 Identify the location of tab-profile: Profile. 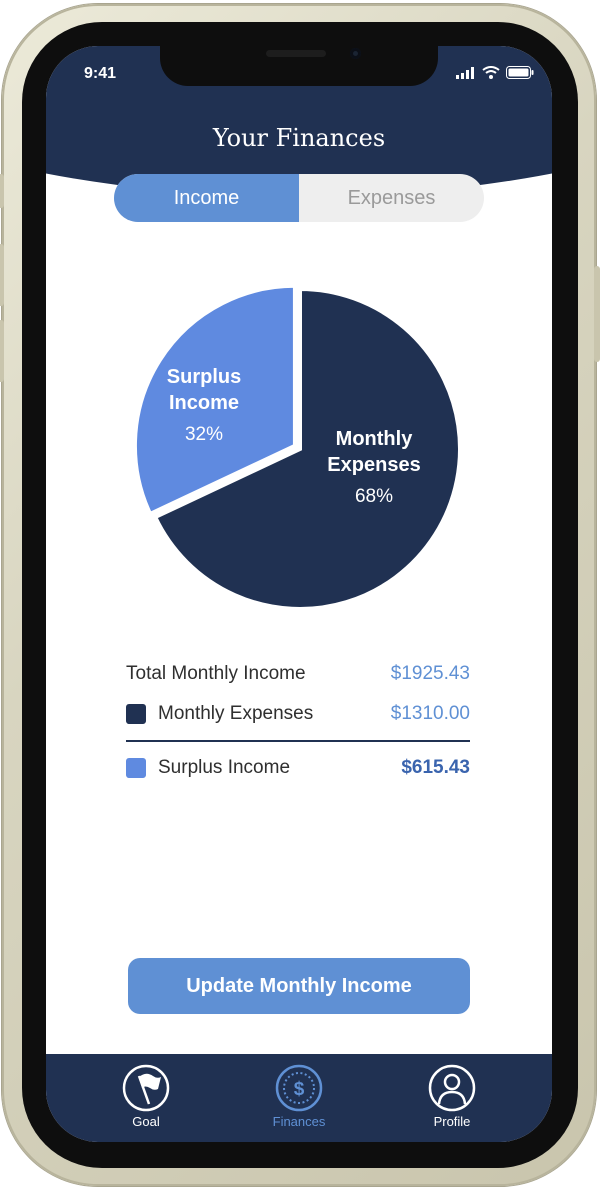
(452, 1096).